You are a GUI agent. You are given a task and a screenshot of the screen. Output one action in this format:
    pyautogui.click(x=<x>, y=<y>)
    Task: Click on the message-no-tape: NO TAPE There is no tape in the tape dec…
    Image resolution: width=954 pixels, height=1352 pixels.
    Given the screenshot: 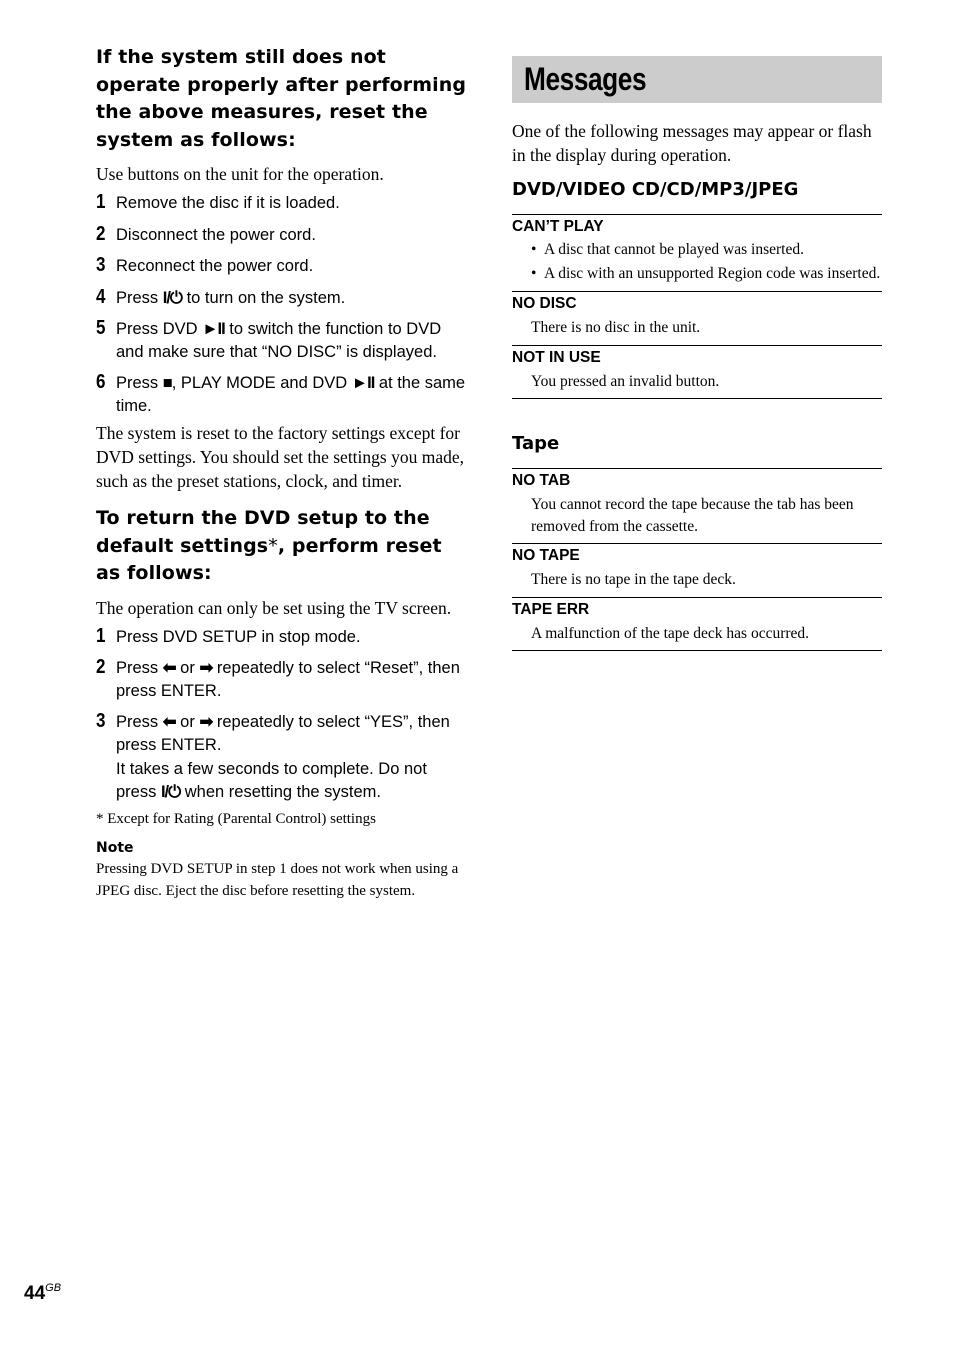 What is the action you would take?
    pyautogui.click(x=697, y=570)
    